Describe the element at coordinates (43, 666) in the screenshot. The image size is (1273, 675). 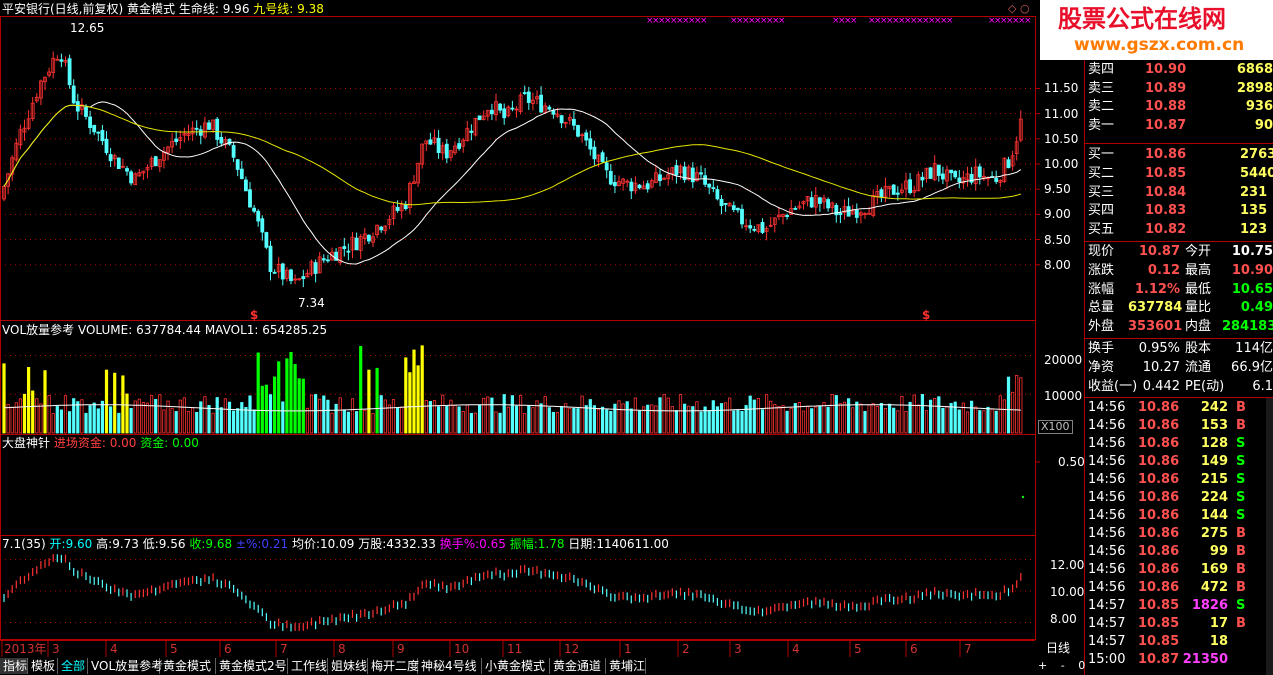
I see `tab-2: 模板` at that location.